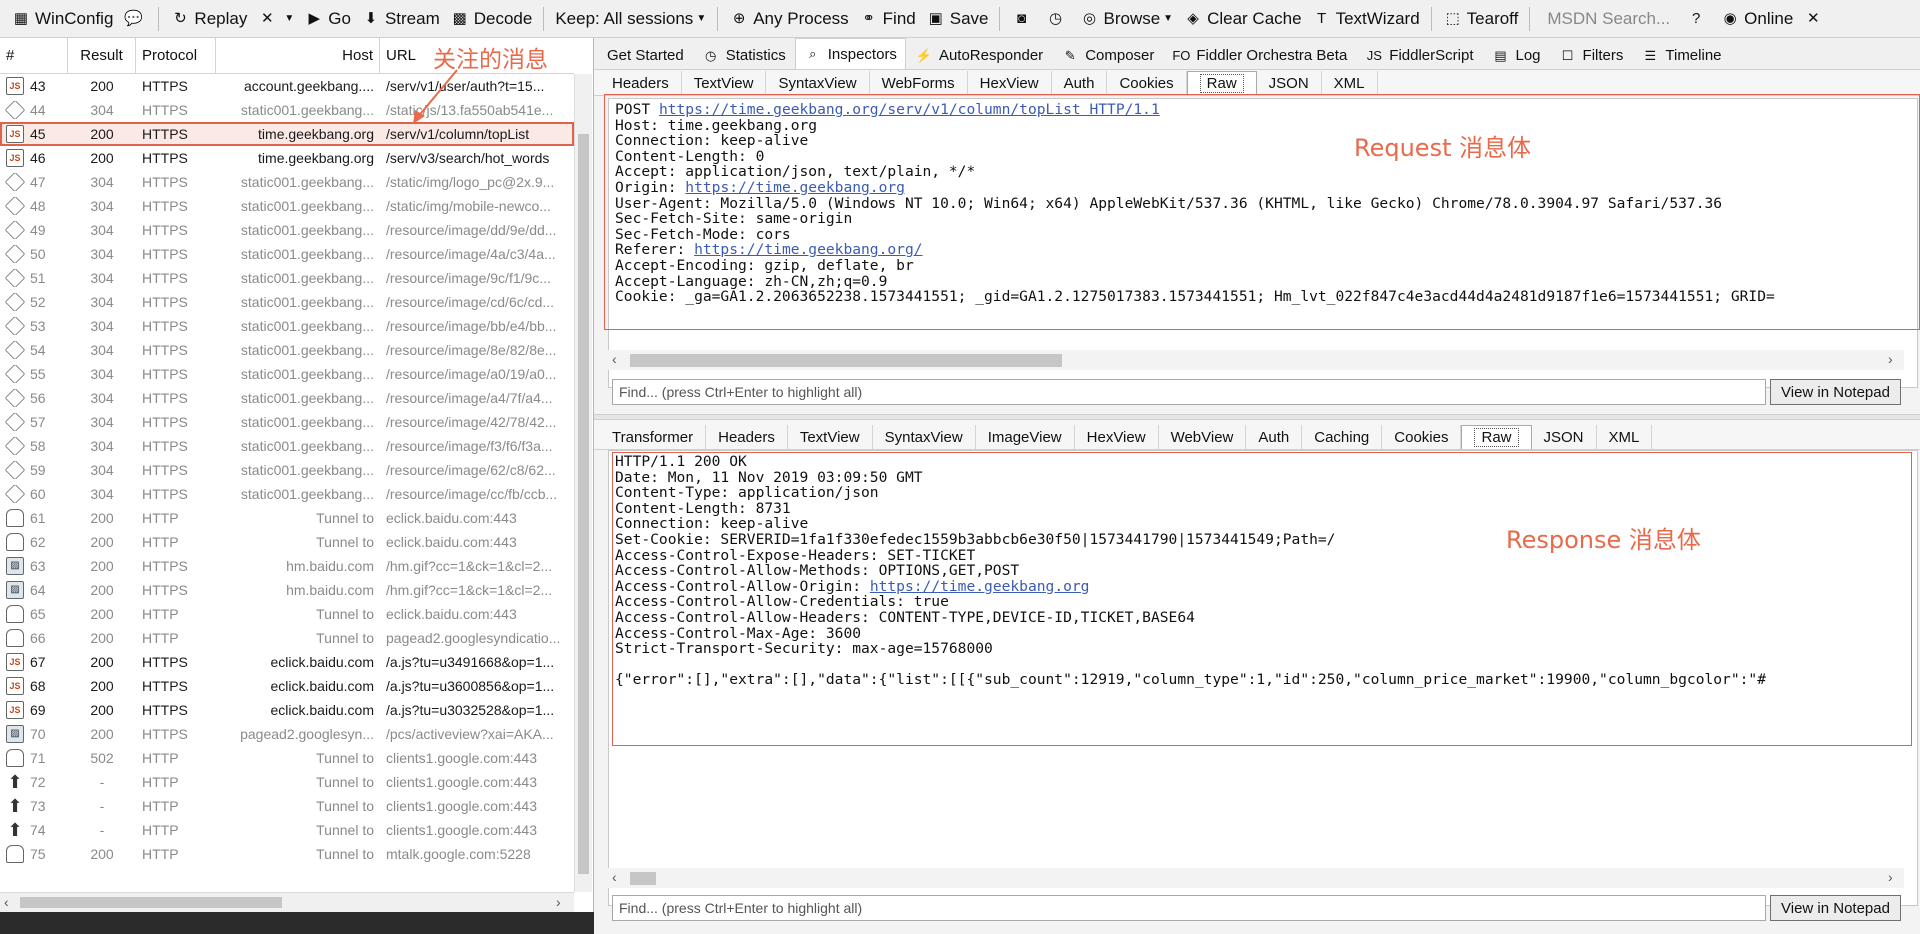  I want to click on toolbar-tearoff-button: ⬚ Tearoff, so click(1481, 19).